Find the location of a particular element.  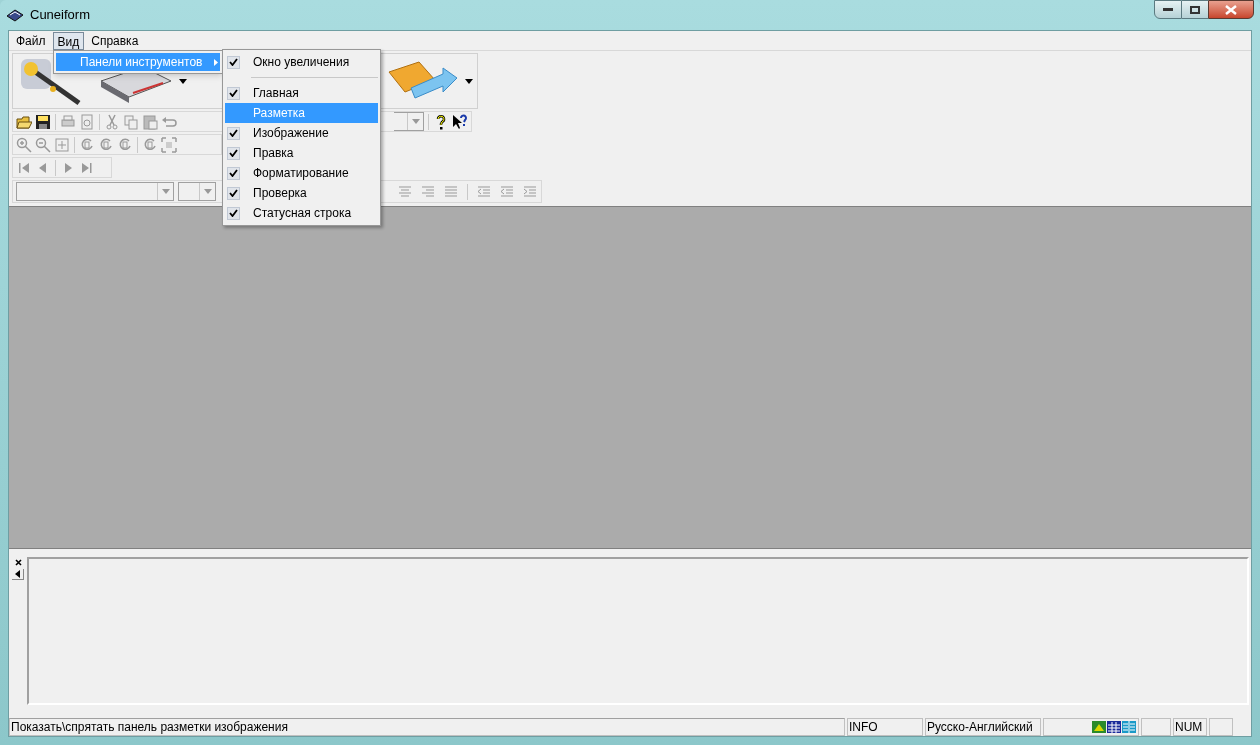

window-title: Cuneiform is located at coordinates (60, 15).